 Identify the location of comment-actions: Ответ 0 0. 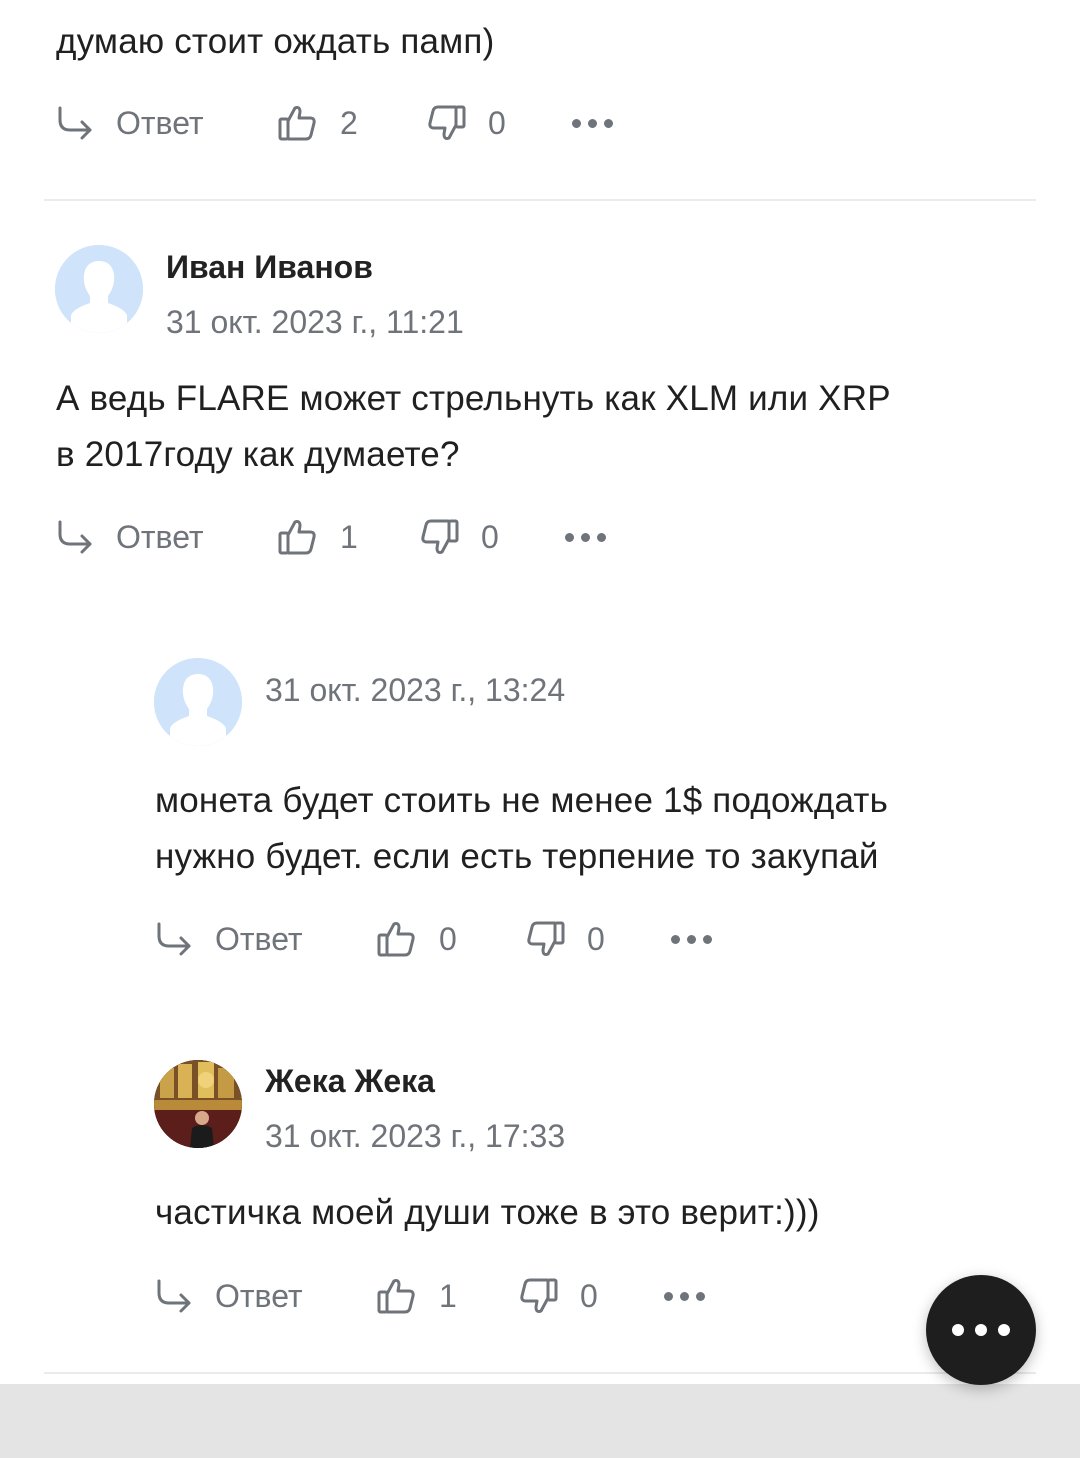
(433, 939).